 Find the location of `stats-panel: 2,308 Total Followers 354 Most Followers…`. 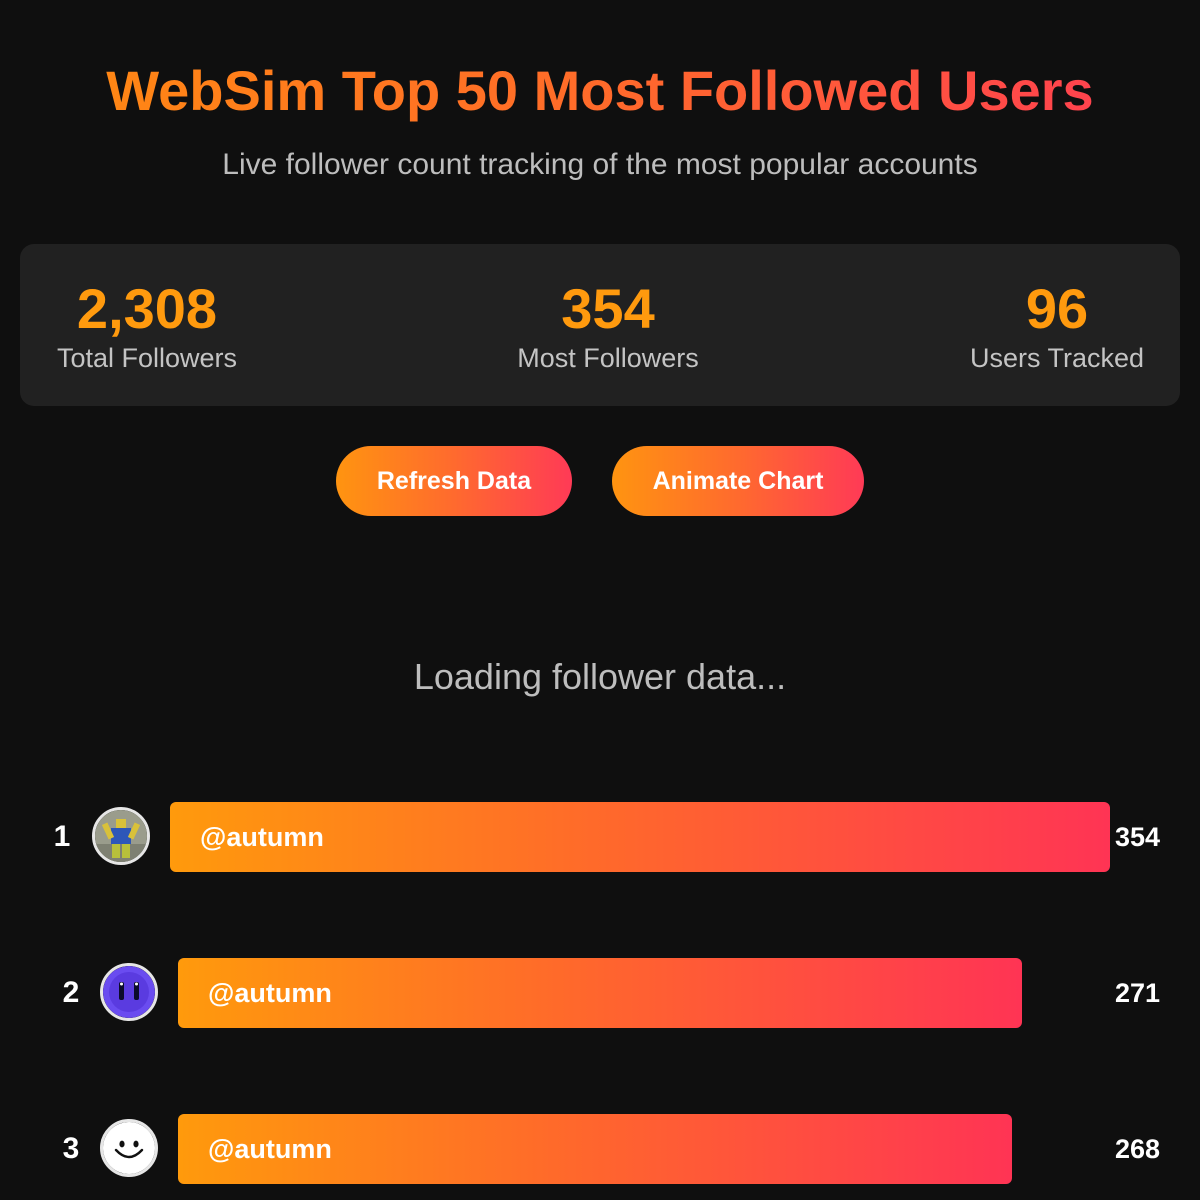

stats-panel: 2,308 Total Followers 354 Most Followers… is located at coordinates (600, 325).